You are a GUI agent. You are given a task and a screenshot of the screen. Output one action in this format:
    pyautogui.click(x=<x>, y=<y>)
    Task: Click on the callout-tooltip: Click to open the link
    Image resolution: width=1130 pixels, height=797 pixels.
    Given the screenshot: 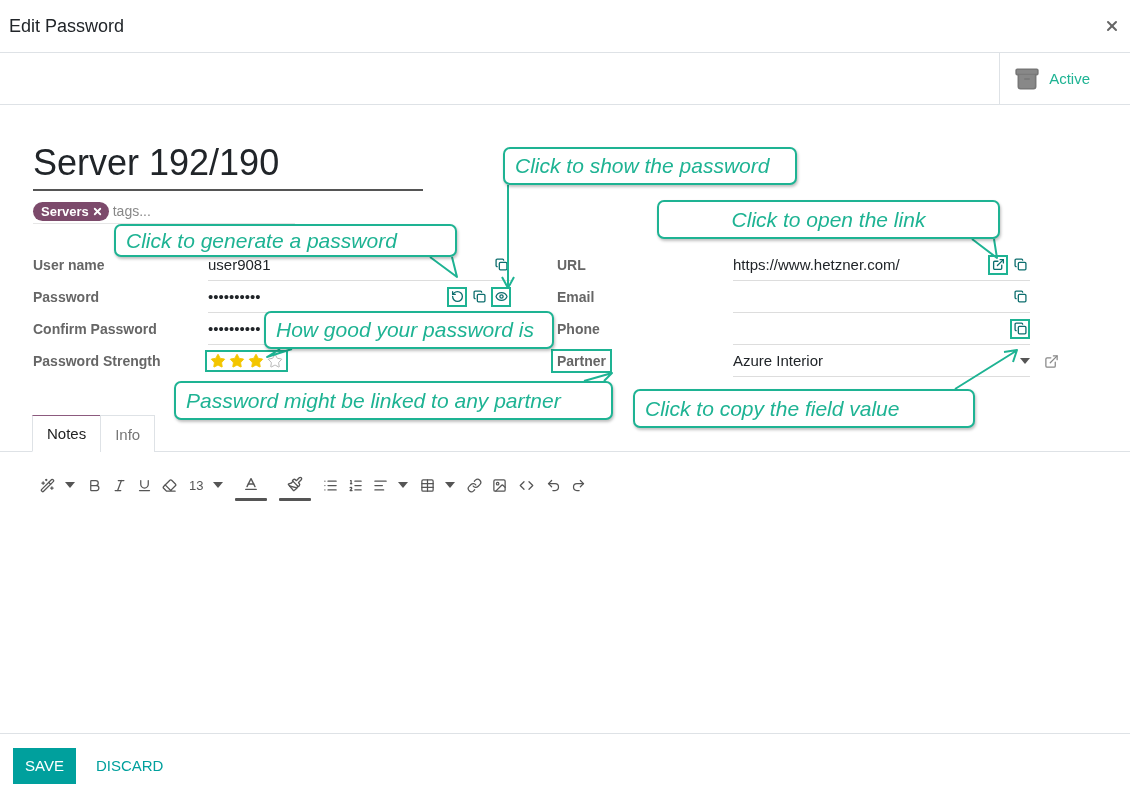 What is the action you would take?
    pyautogui.click(x=828, y=219)
    